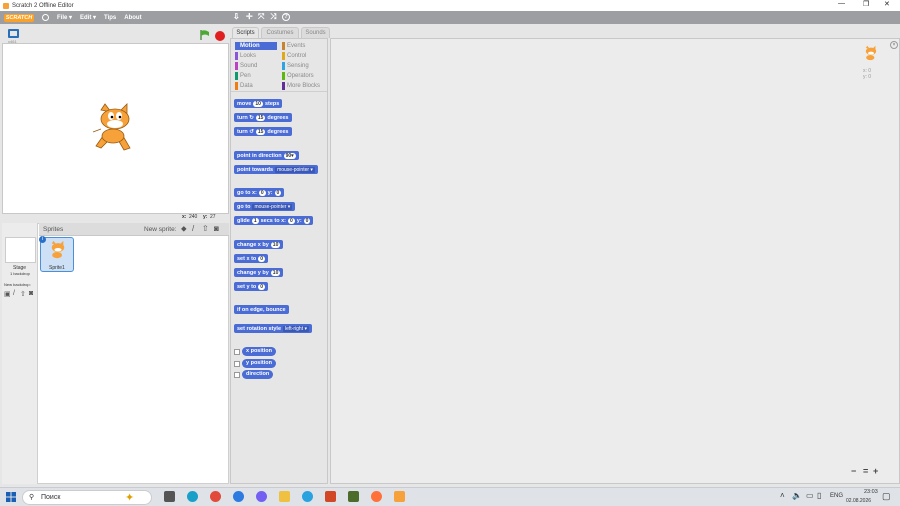 This screenshot has height=506, width=900. What do you see at coordinates (236, 16) in the screenshot?
I see `duplicate-icon: ⇩` at bounding box center [236, 16].